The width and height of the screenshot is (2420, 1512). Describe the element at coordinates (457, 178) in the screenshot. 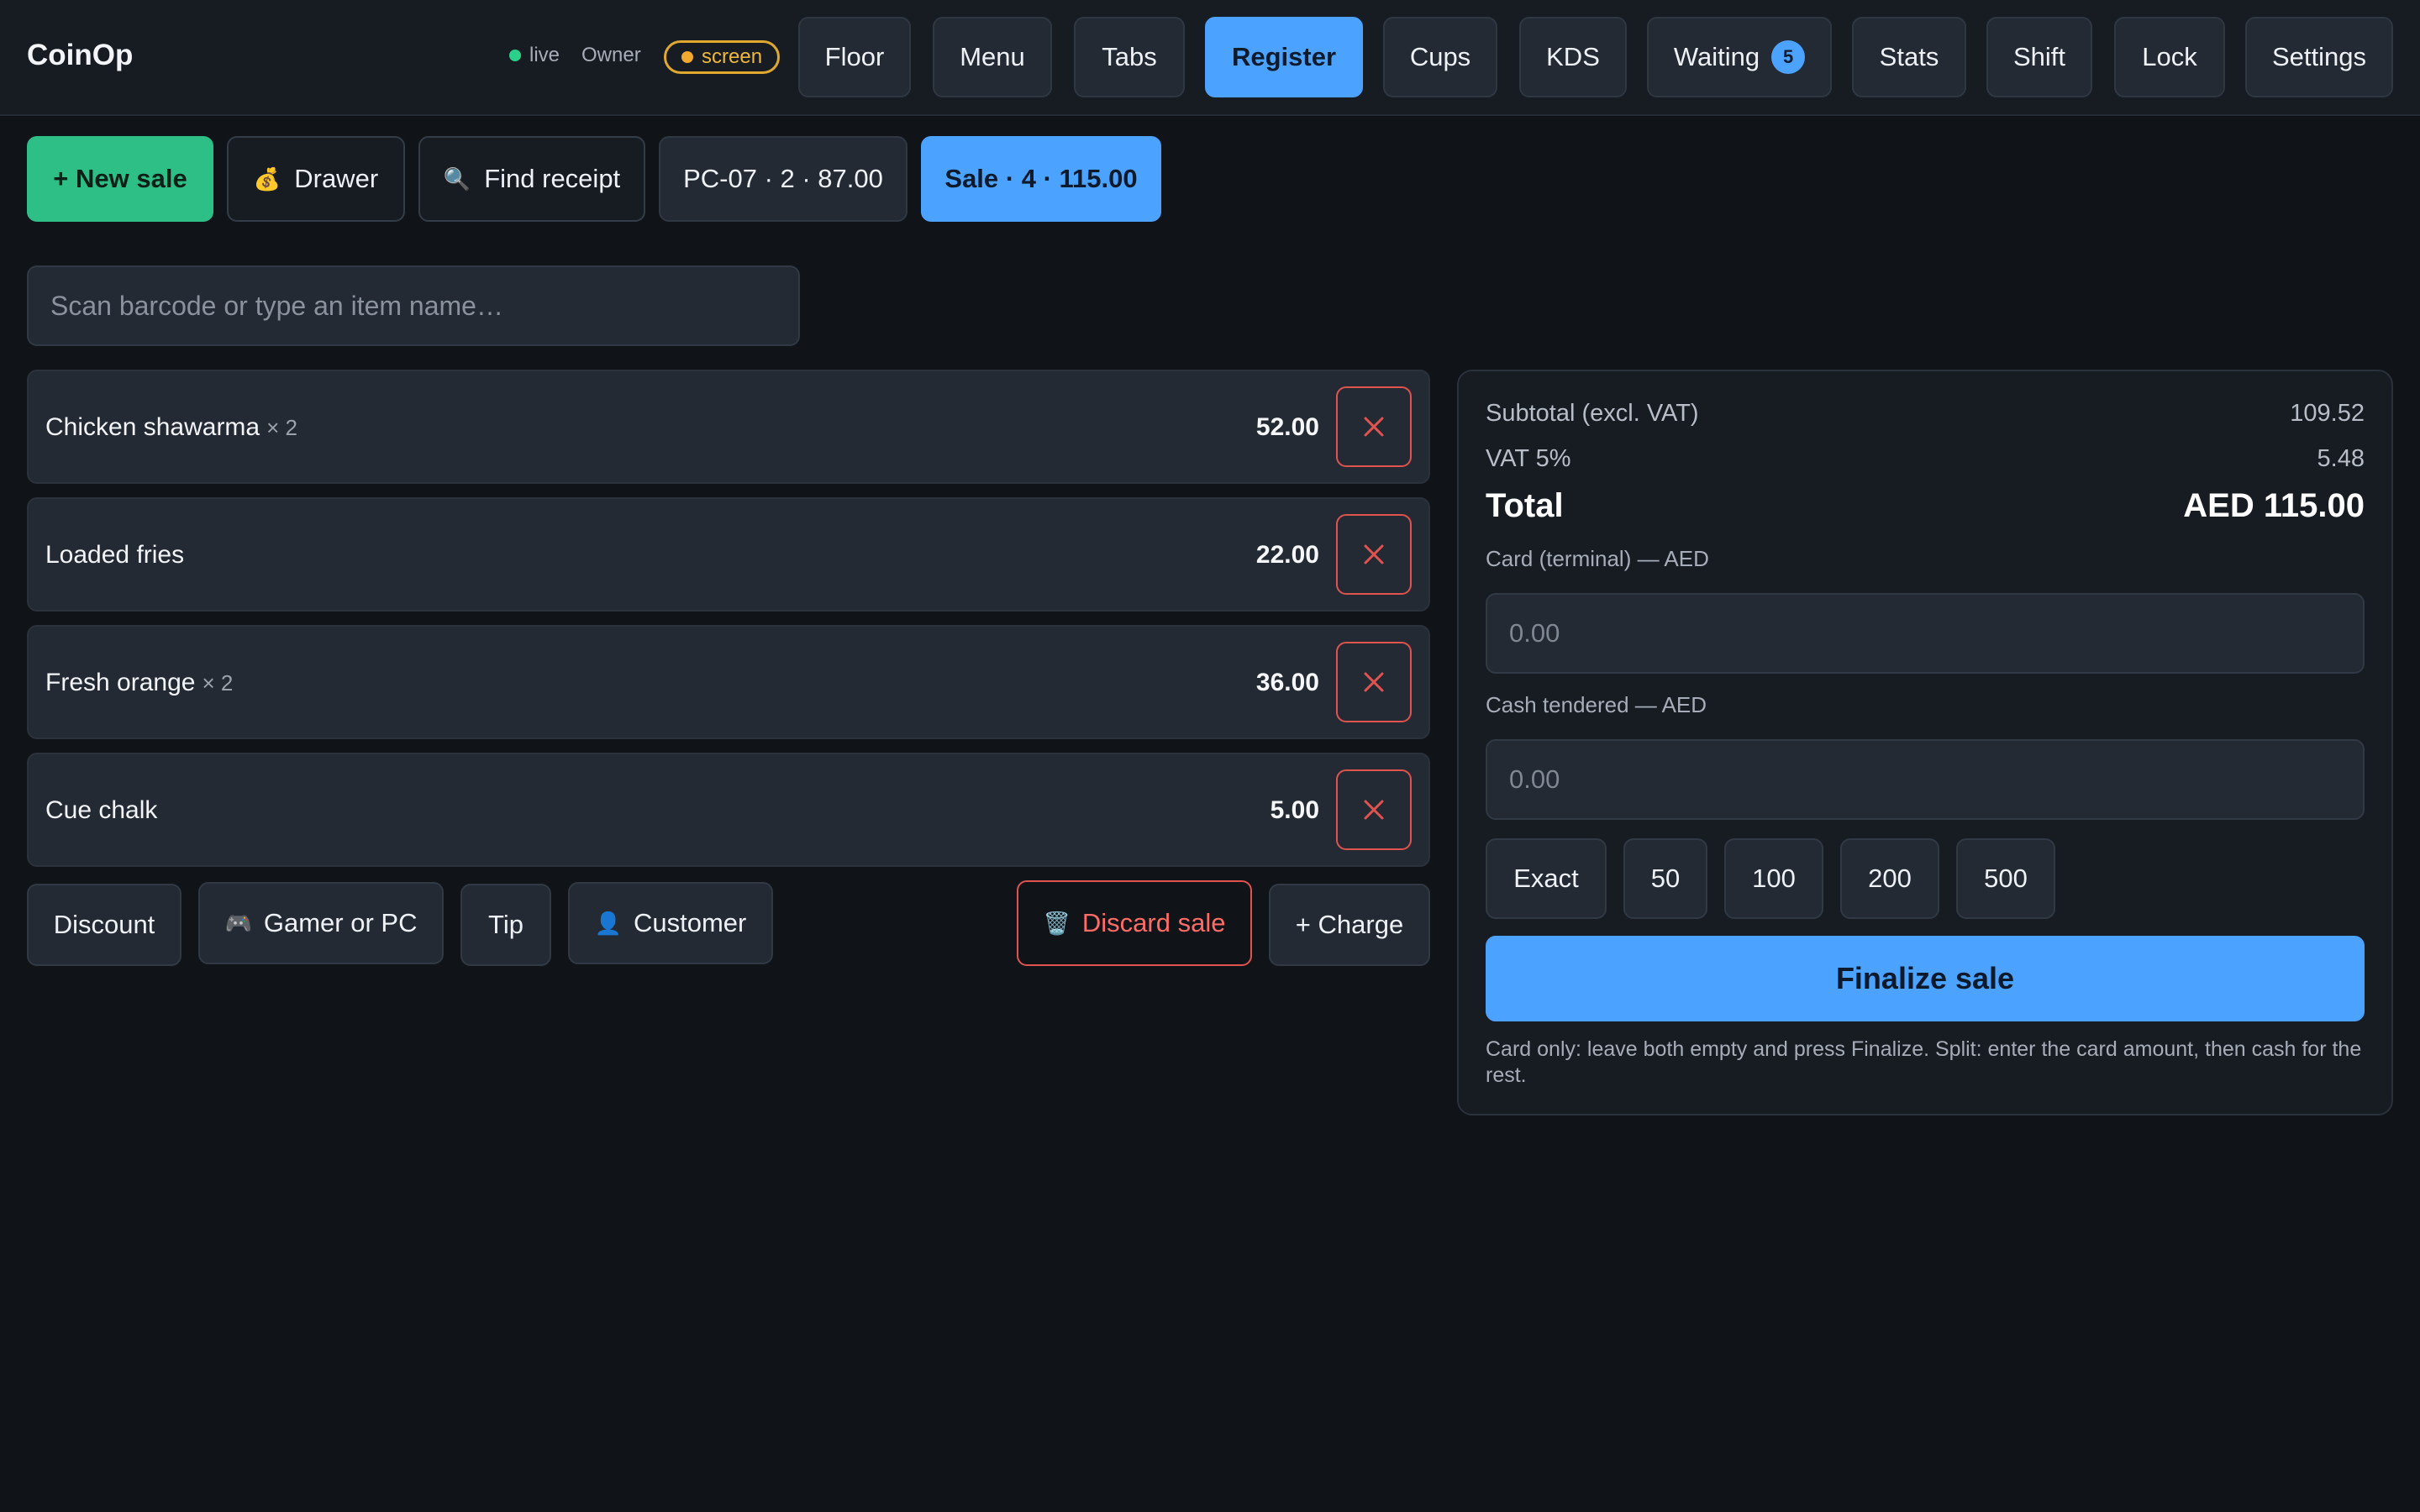

I see `magnifier-icon: 🔍` at that location.